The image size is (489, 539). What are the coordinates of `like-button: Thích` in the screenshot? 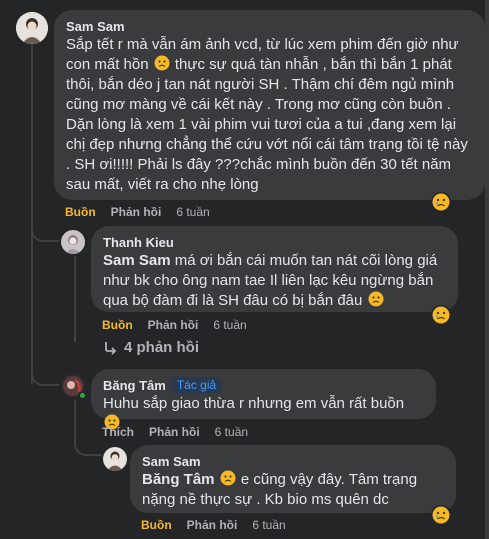 It's located at (118, 432).